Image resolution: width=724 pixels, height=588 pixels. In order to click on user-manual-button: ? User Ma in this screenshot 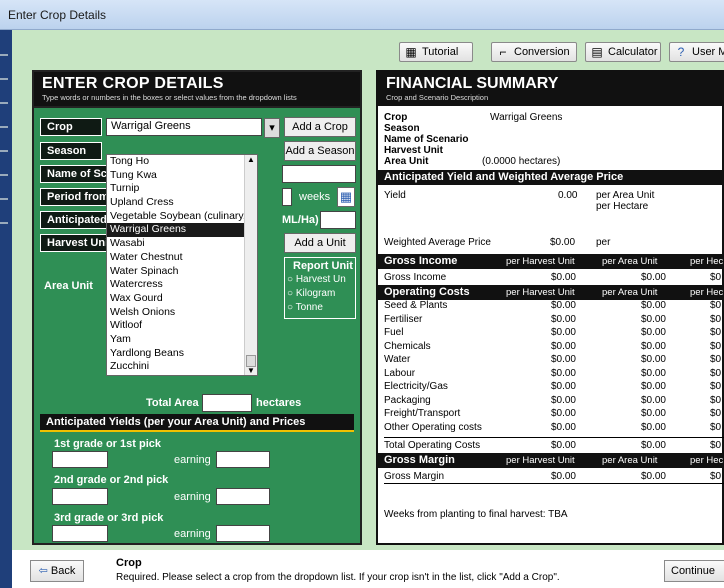, I will do `click(696, 52)`.